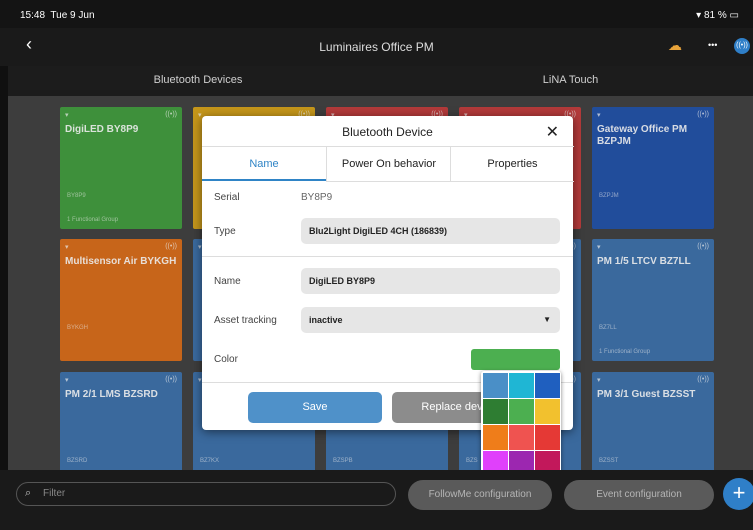 The height and width of the screenshot is (530, 753). I want to click on add-button: +, so click(738, 494).